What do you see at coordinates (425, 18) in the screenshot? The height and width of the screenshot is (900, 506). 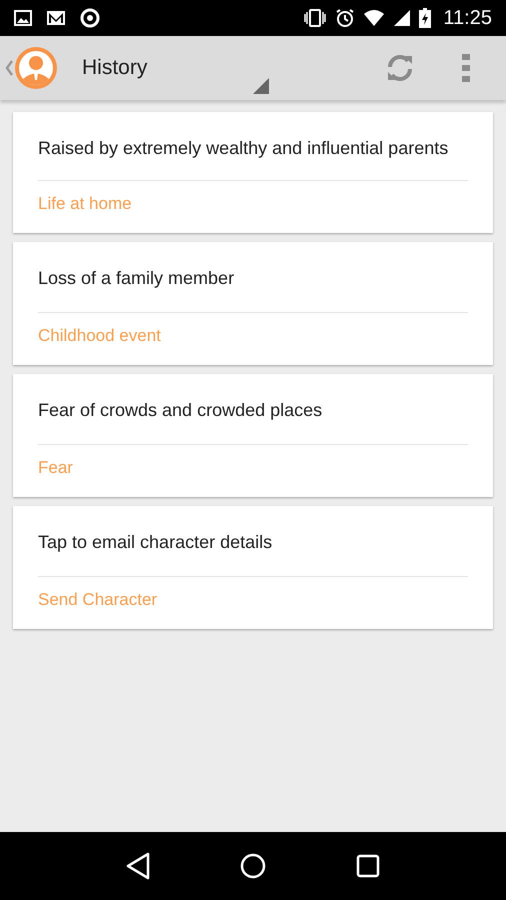 I see `battery-icon` at bounding box center [425, 18].